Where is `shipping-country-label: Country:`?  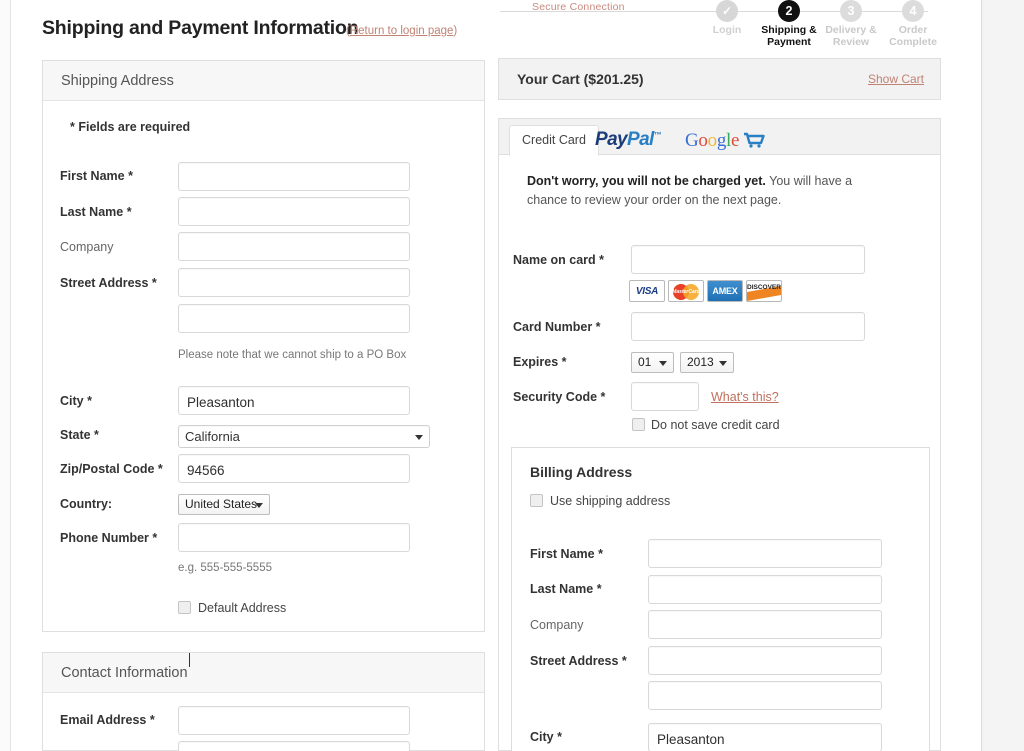 shipping-country-label: Country: is located at coordinates (86, 504).